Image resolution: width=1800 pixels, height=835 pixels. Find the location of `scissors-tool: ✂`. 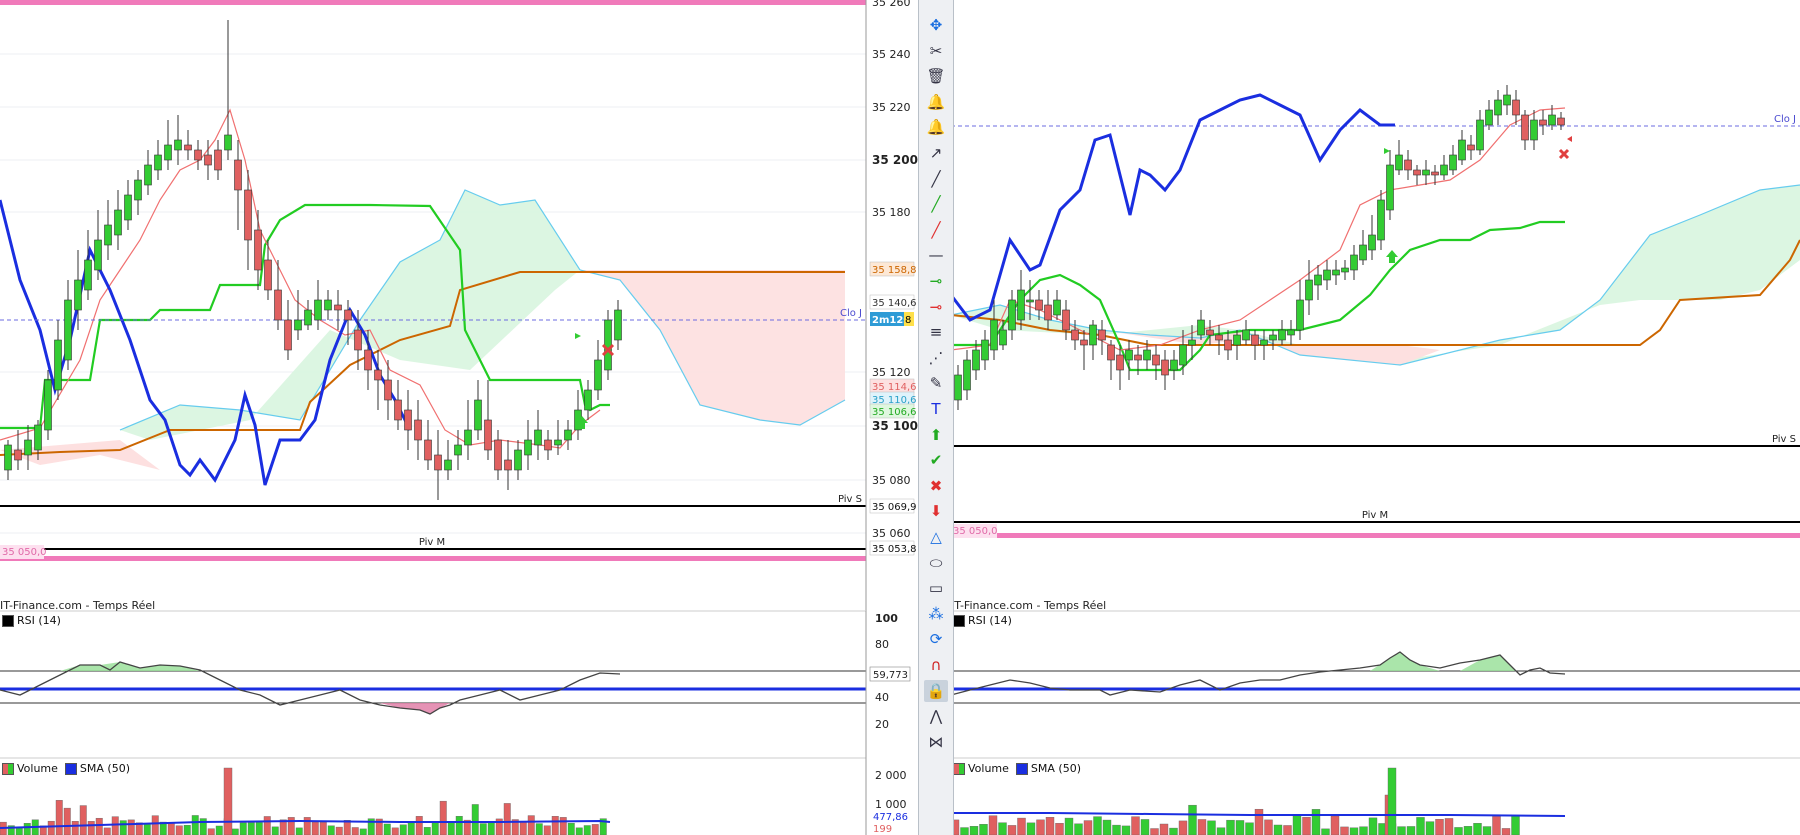

scissors-tool: ✂ is located at coordinates (936, 51).